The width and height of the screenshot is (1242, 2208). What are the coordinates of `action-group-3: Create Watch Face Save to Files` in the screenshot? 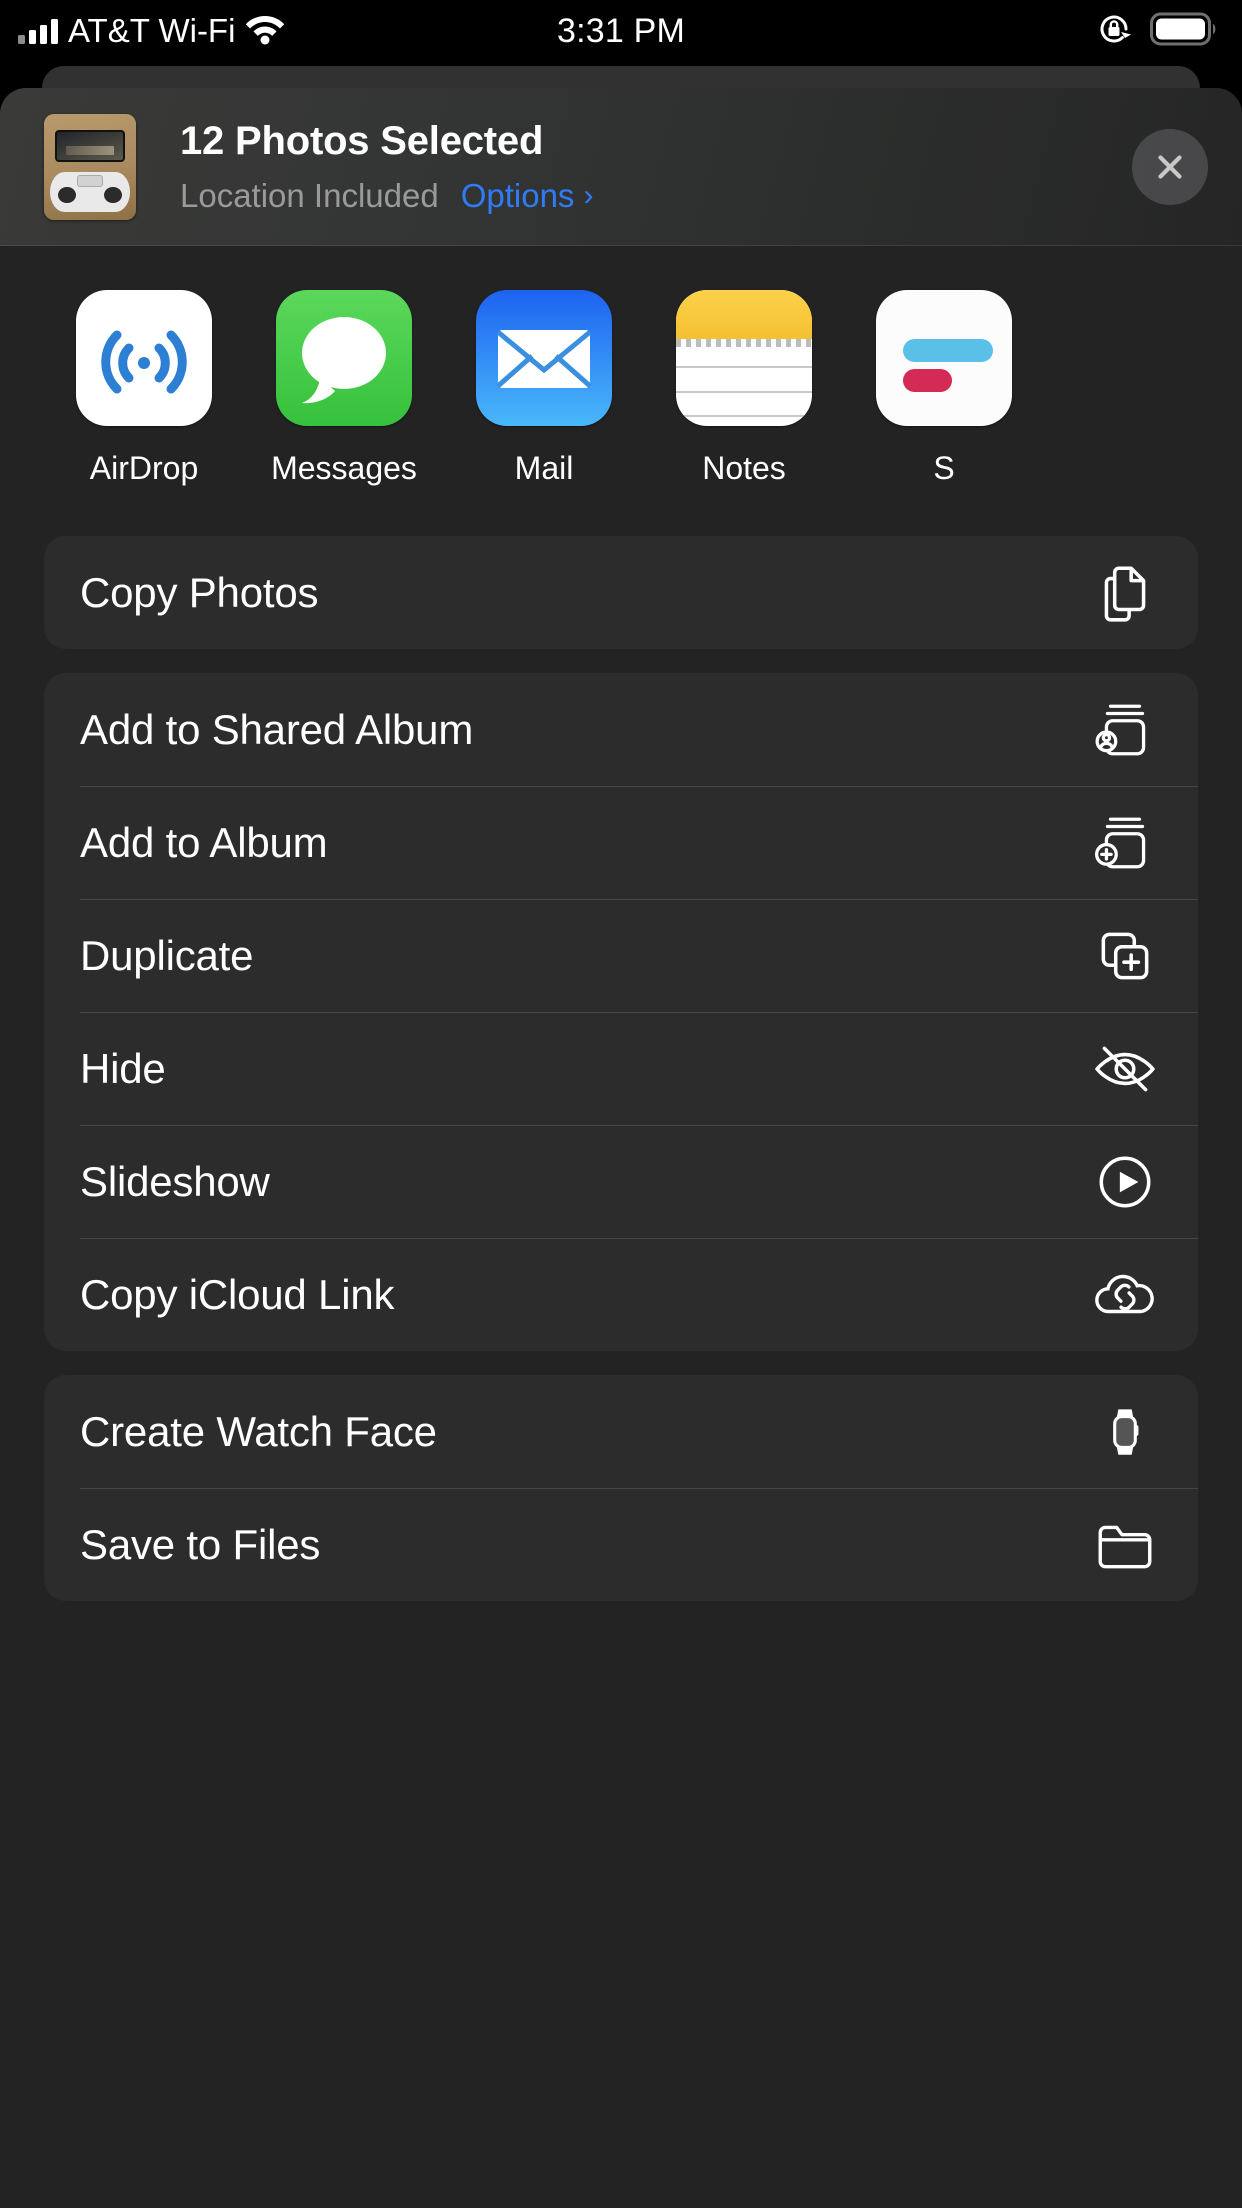 It's located at (621, 1488).